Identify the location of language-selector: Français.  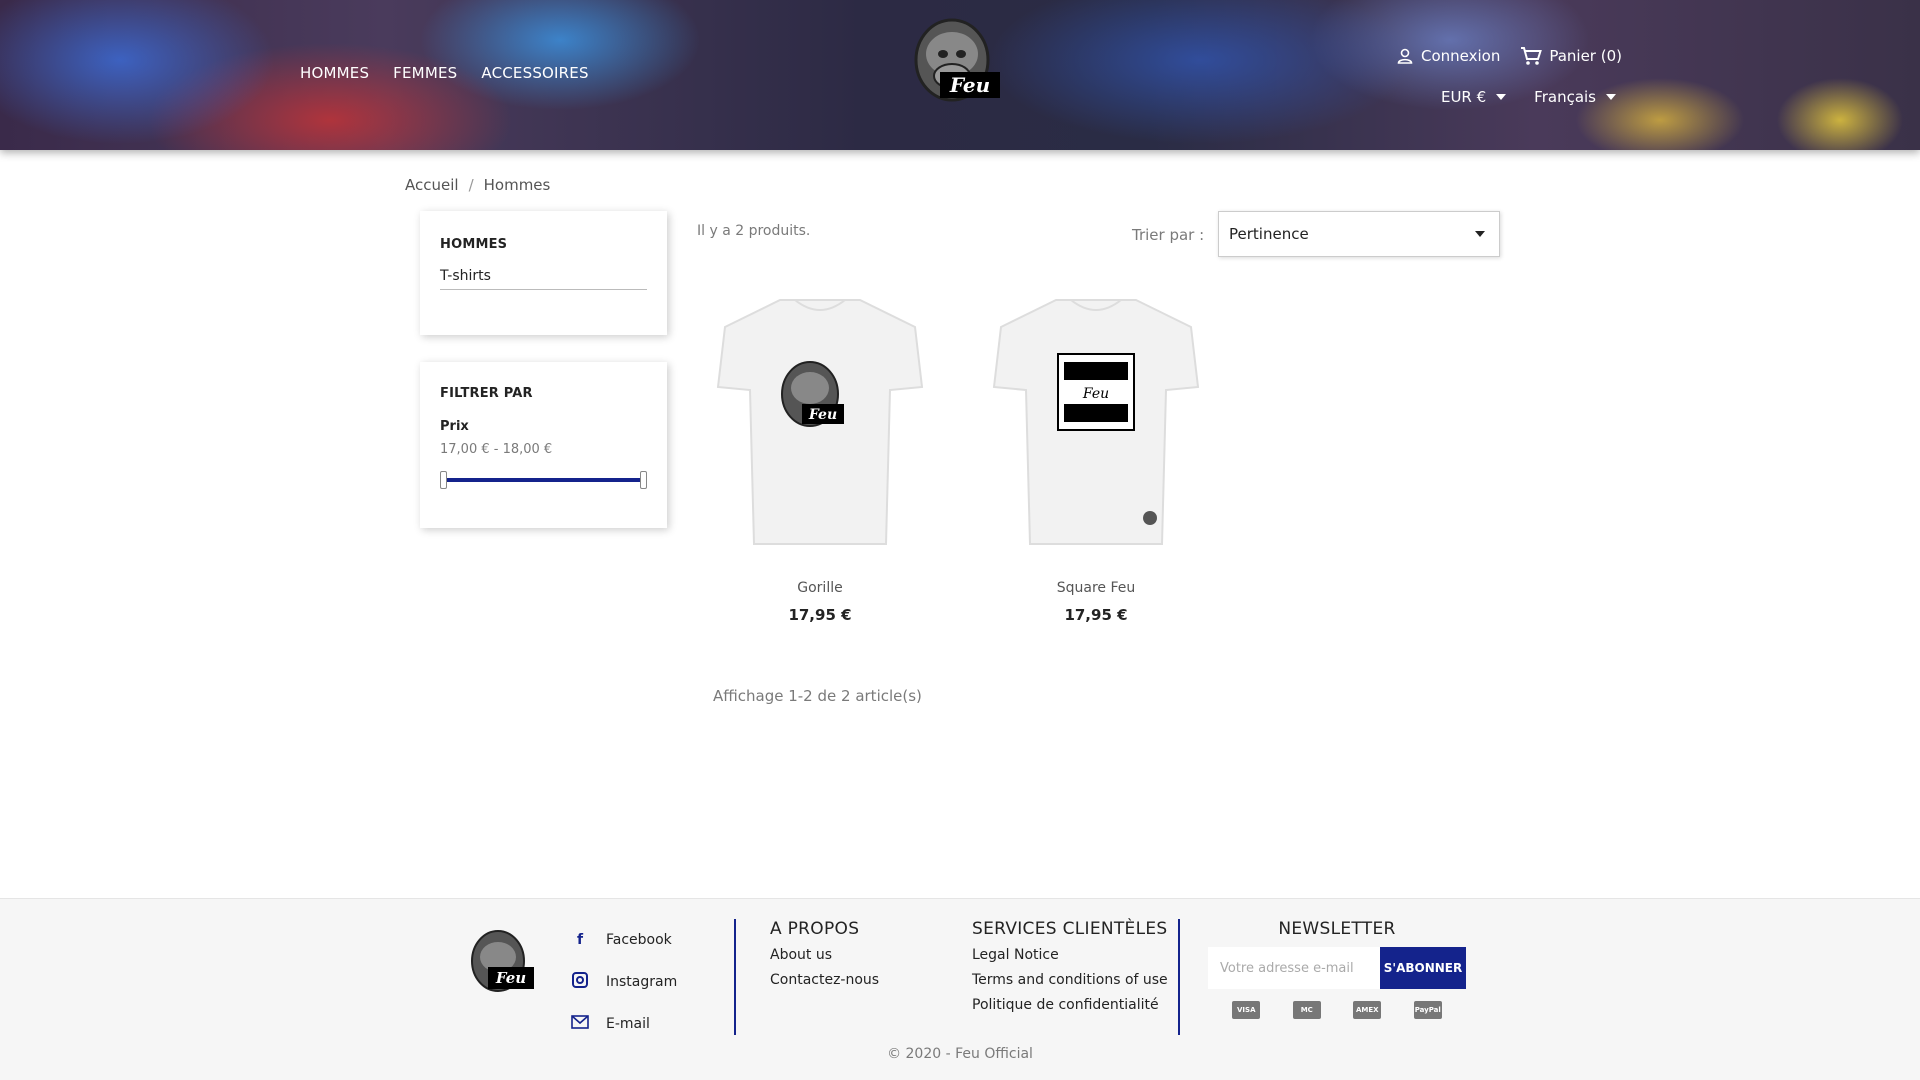
(1575, 97).